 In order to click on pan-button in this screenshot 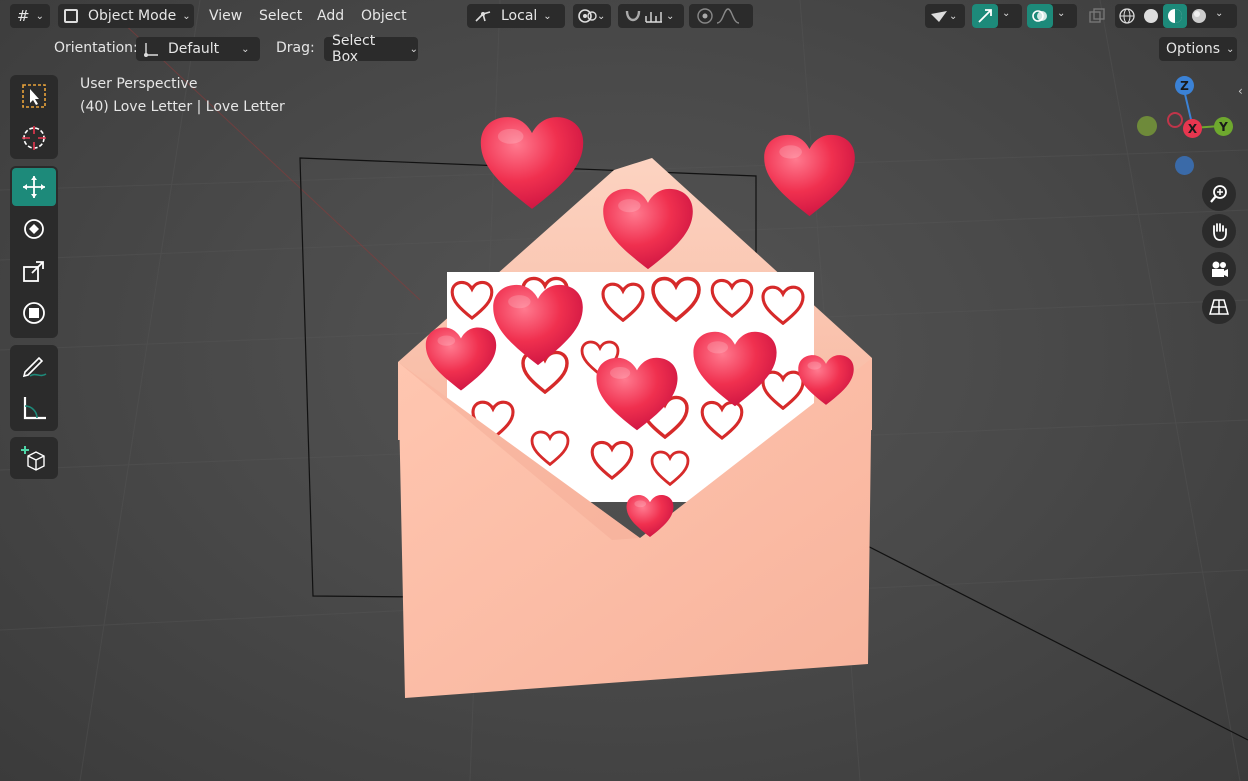, I will do `click(1219, 231)`.